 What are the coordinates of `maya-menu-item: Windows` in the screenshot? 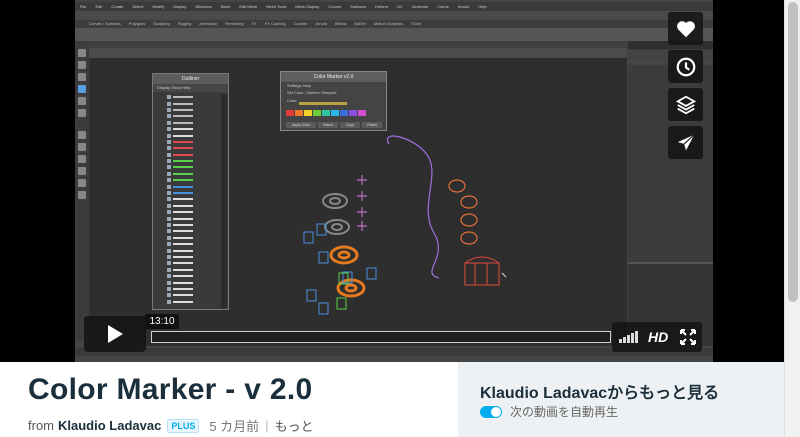 It's located at (203, 6).